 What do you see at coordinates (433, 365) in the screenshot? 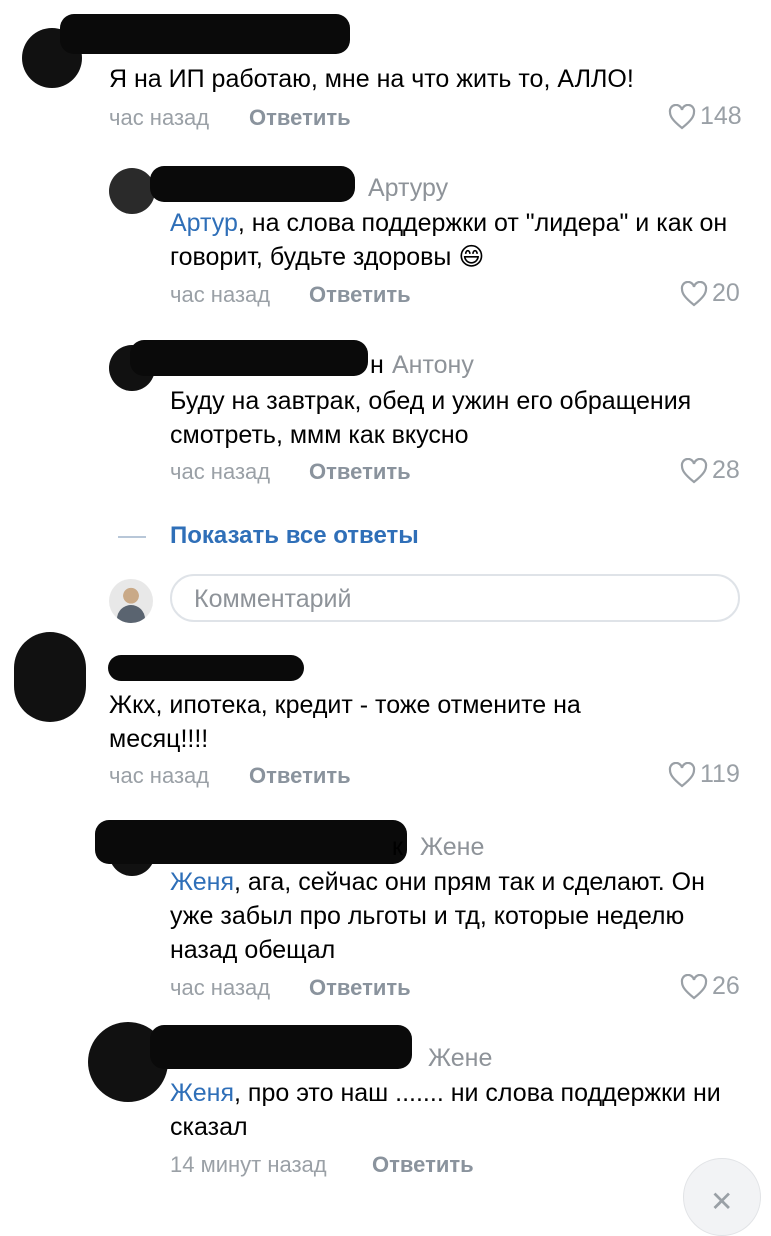
I see `reply-target: Антону` at bounding box center [433, 365].